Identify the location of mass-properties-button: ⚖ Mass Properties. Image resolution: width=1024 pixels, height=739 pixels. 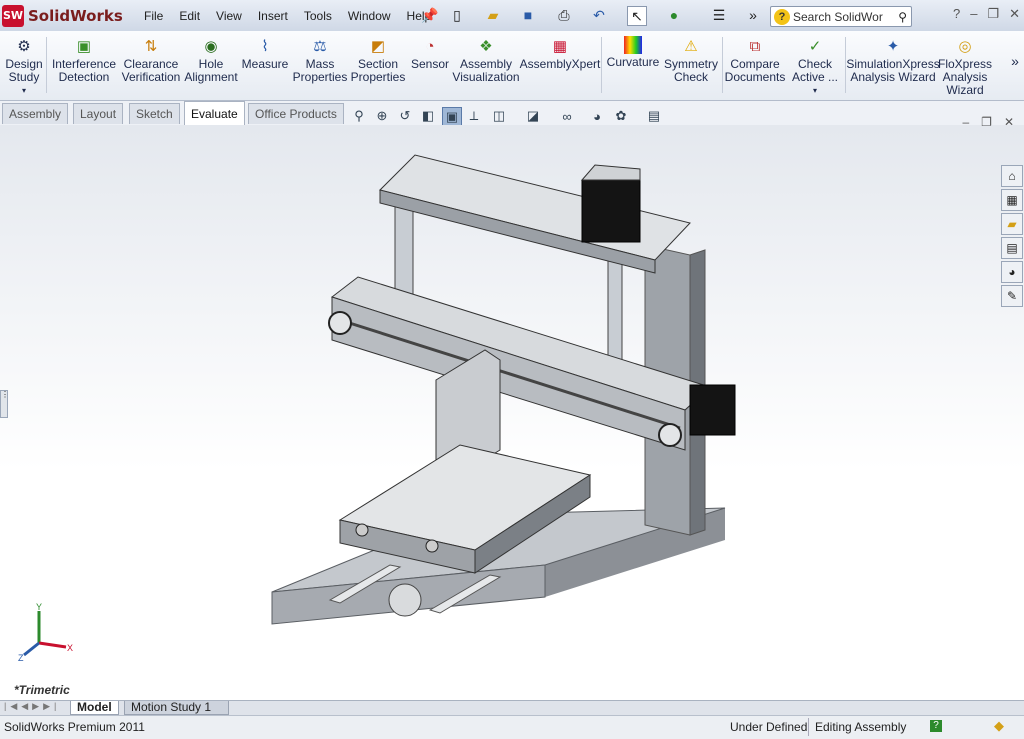
(320, 60).